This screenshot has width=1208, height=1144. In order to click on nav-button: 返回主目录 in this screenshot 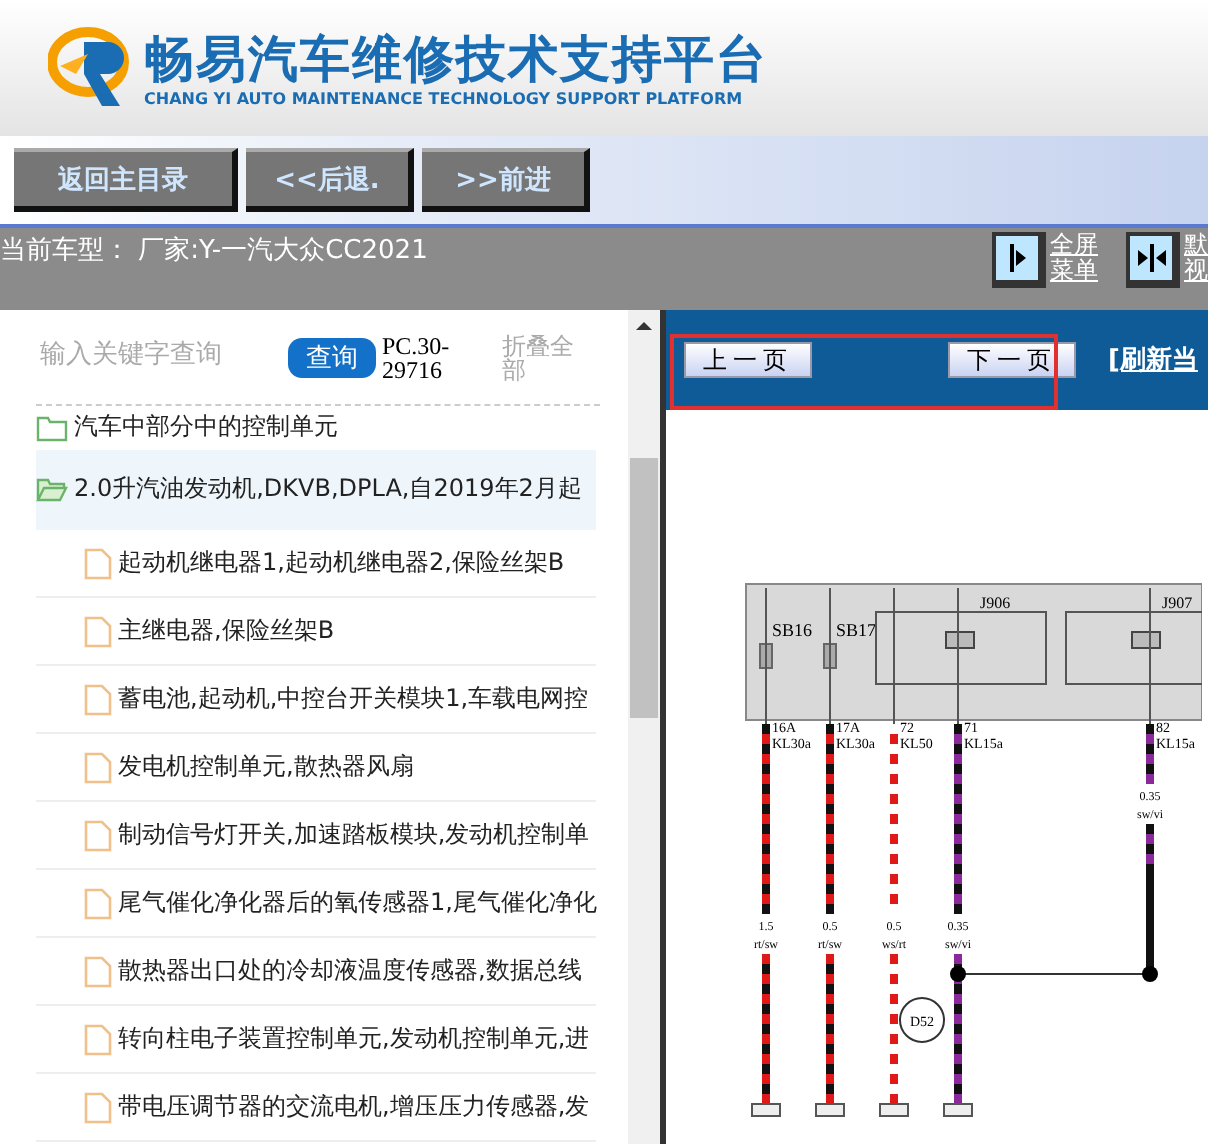, I will do `click(126, 180)`.